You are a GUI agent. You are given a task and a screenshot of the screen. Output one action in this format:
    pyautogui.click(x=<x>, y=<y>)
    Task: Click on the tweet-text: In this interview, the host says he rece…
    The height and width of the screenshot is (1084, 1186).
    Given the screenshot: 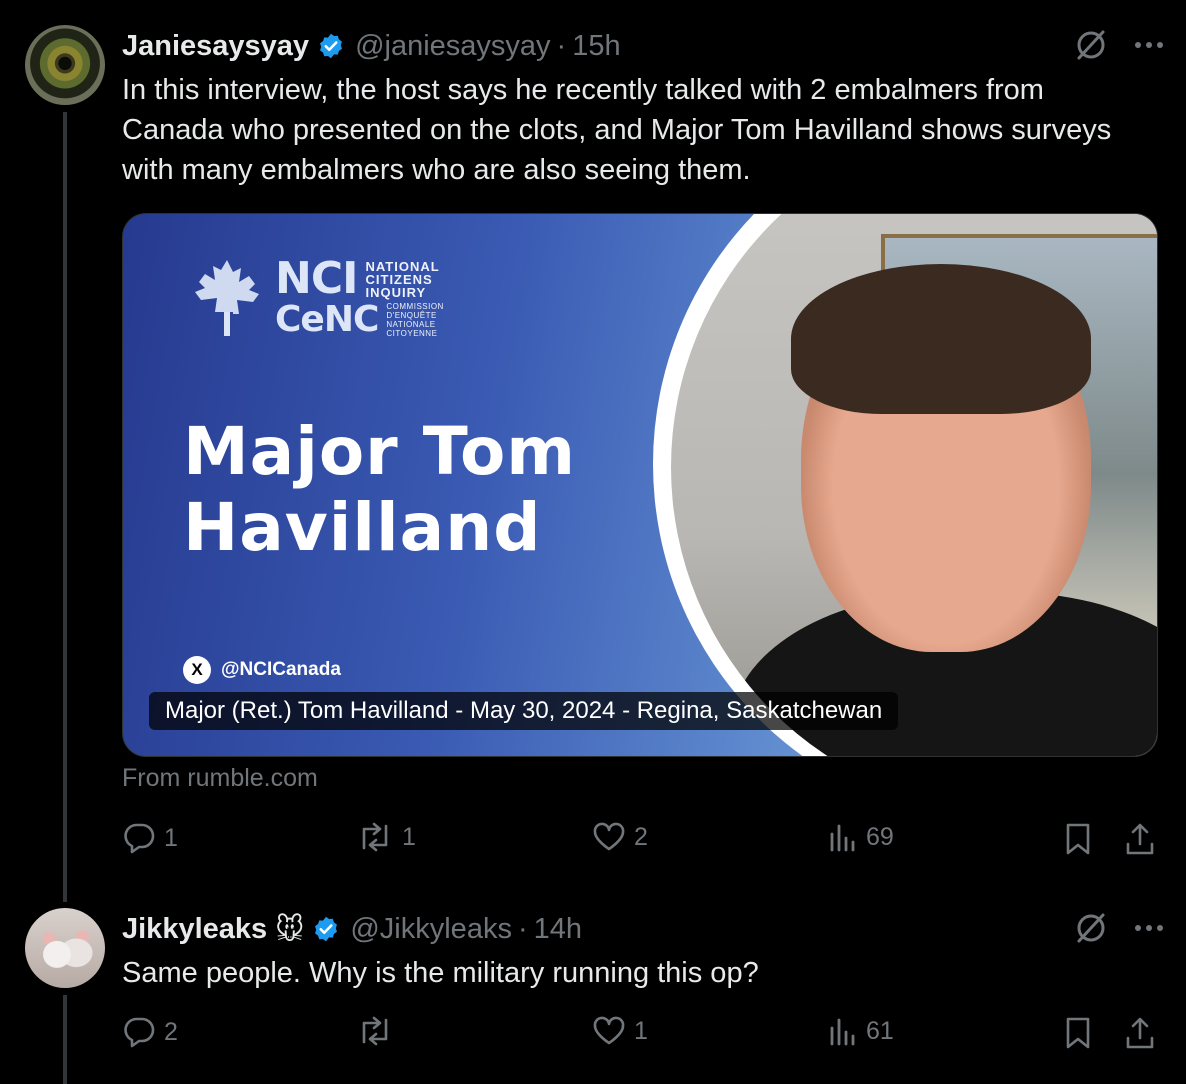 What is the action you would take?
    pyautogui.click(x=617, y=130)
    